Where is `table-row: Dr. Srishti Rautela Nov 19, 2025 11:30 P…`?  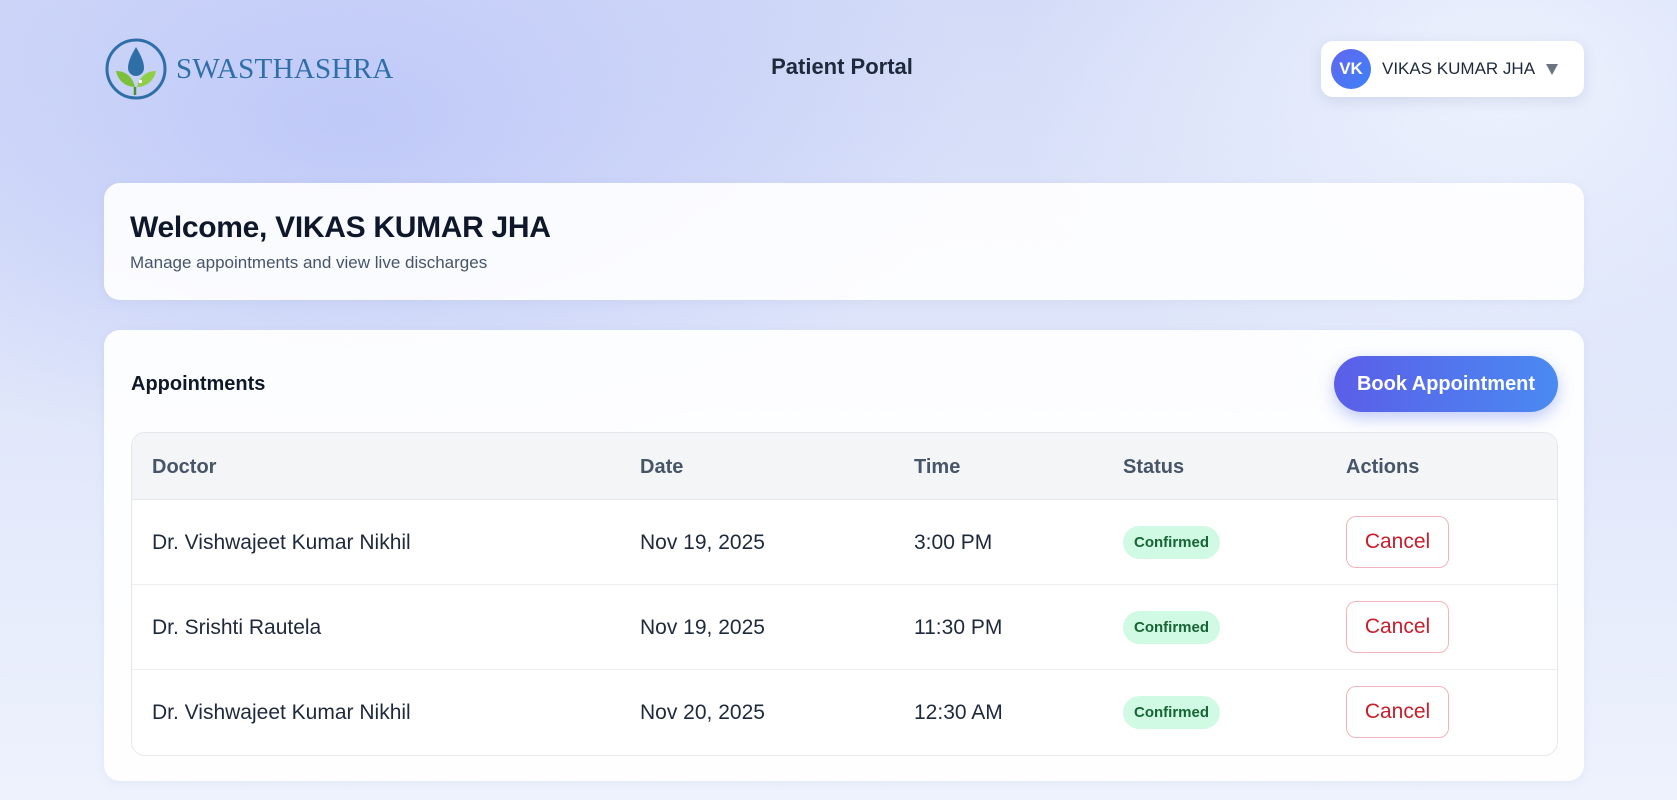 table-row: Dr. Srishti Rautela Nov 19, 2025 11:30 P… is located at coordinates (844, 627).